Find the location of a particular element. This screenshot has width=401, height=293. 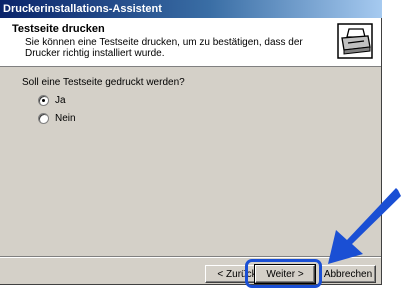

question-label: Soll eine Testseite gedruckt werden? is located at coordinates (103, 82).